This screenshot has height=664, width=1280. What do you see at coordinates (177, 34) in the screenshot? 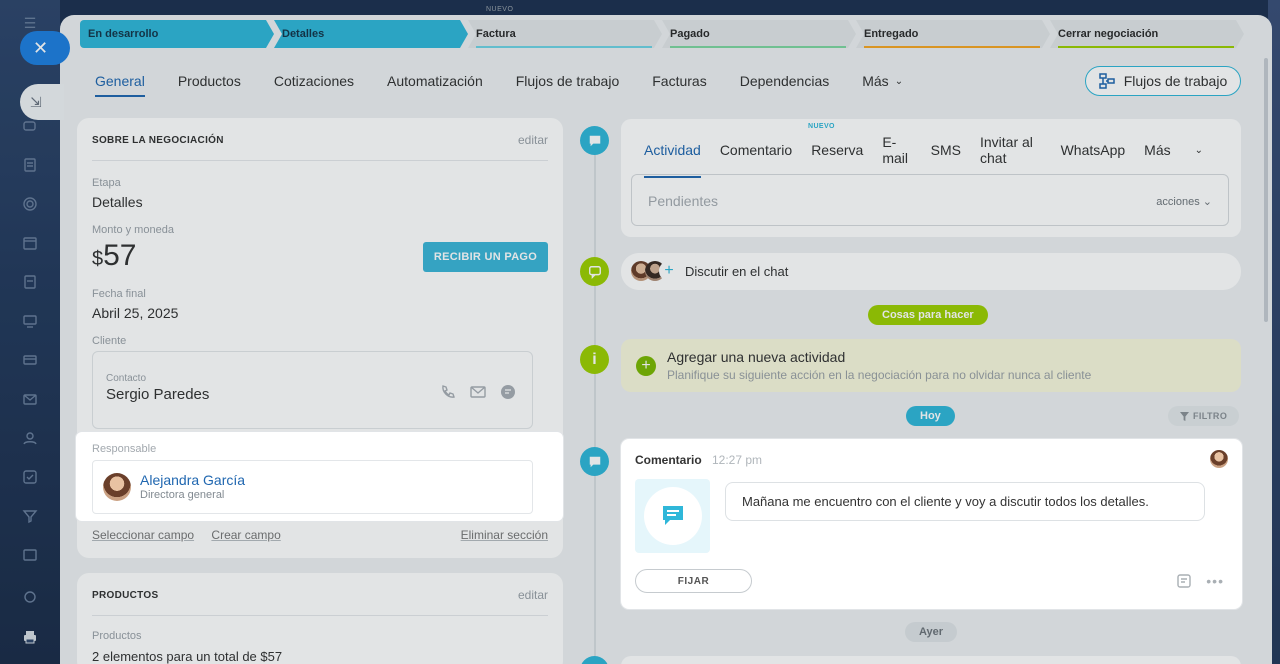
I see `stage-en-desarrollo: En desarrollo` at bounding box center [177, 34].